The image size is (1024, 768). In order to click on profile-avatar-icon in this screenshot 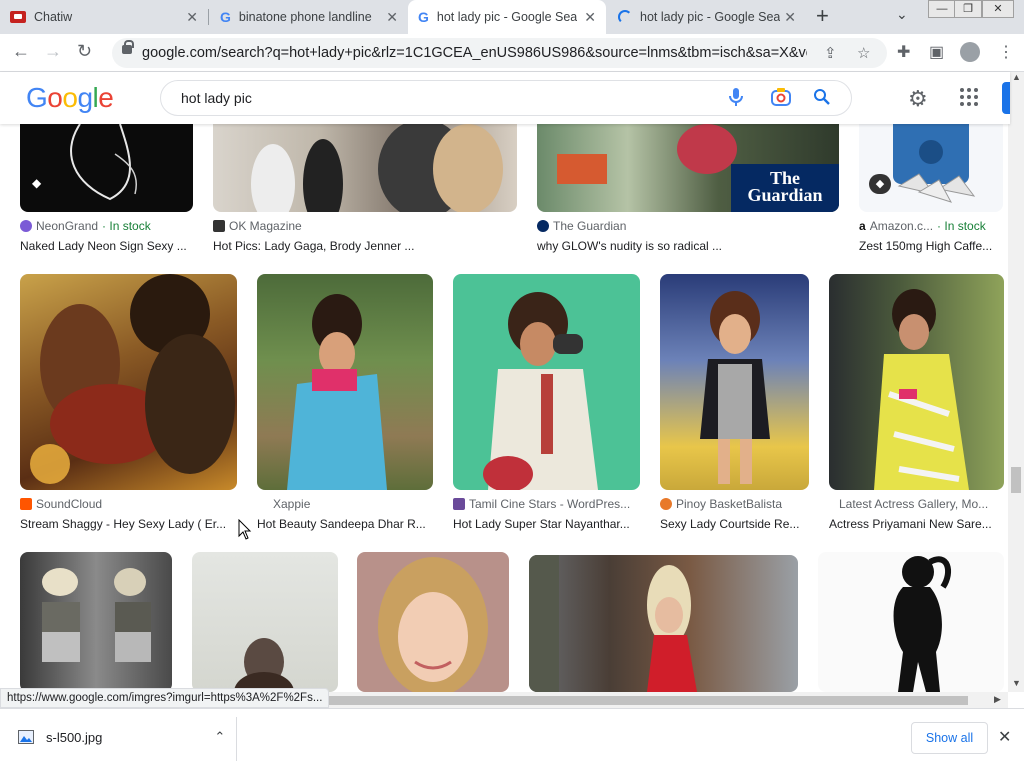, I will do `click(970, 52)`.